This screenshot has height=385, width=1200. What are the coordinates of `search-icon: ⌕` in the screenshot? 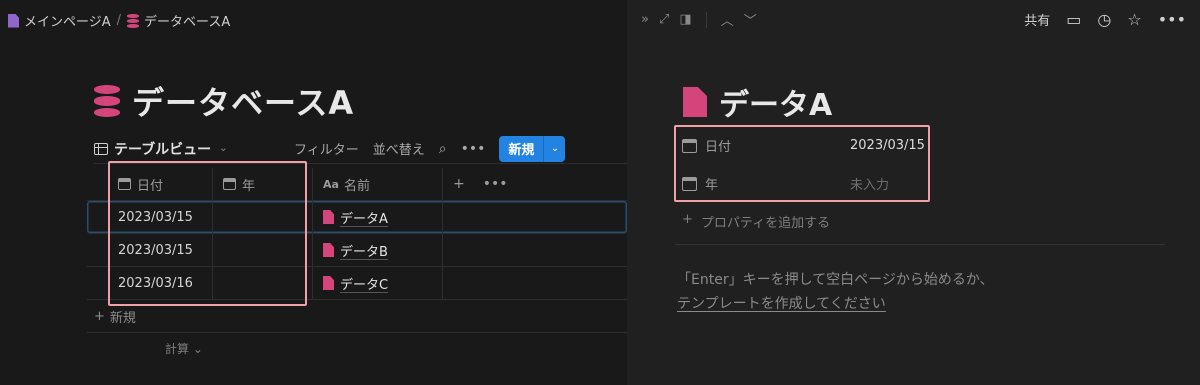 It's located at (443, 149).